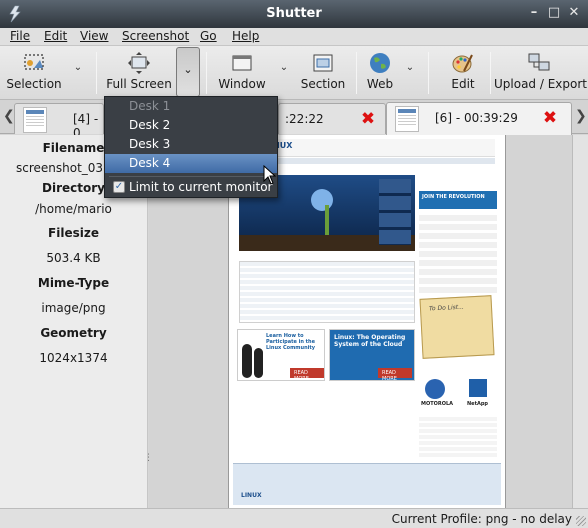 The height and width of the screenshot is (528, 588). Describe the element at coordinates (73, 358) in the screenshot. I see `geometry-value: 1024x1374` at that location.